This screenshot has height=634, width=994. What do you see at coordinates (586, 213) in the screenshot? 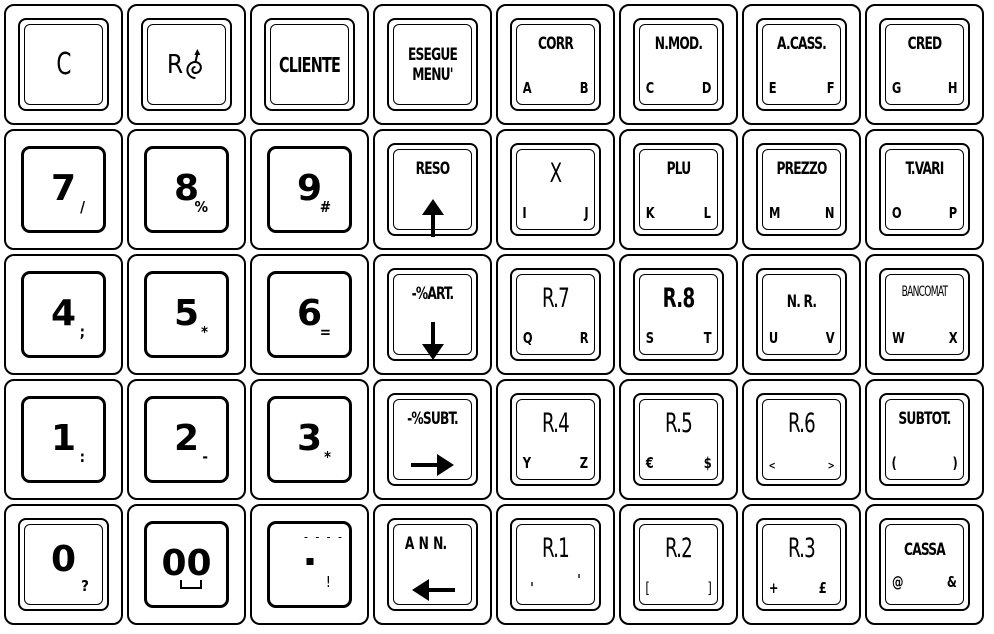
I see `key-alpha-right: J` at bounding box center [586, 213].